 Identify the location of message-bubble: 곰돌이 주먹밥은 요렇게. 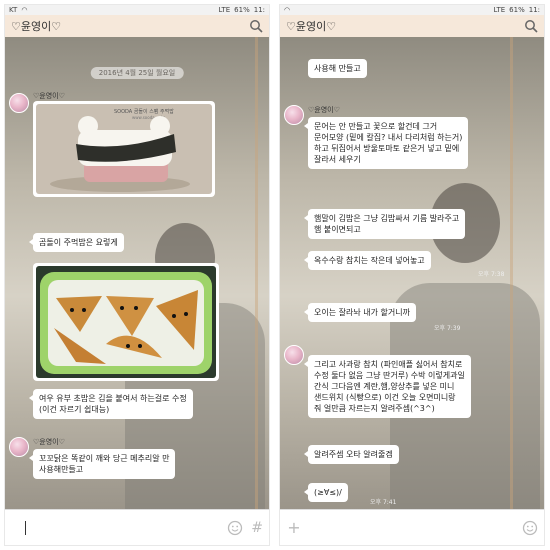
(76, 242).